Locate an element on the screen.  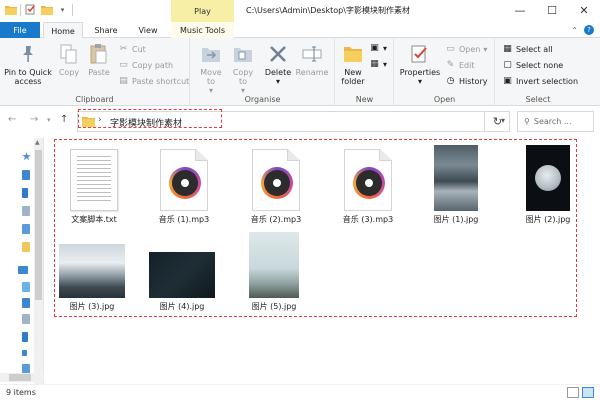
this-pc-icon is located at coordinates (23, 270).